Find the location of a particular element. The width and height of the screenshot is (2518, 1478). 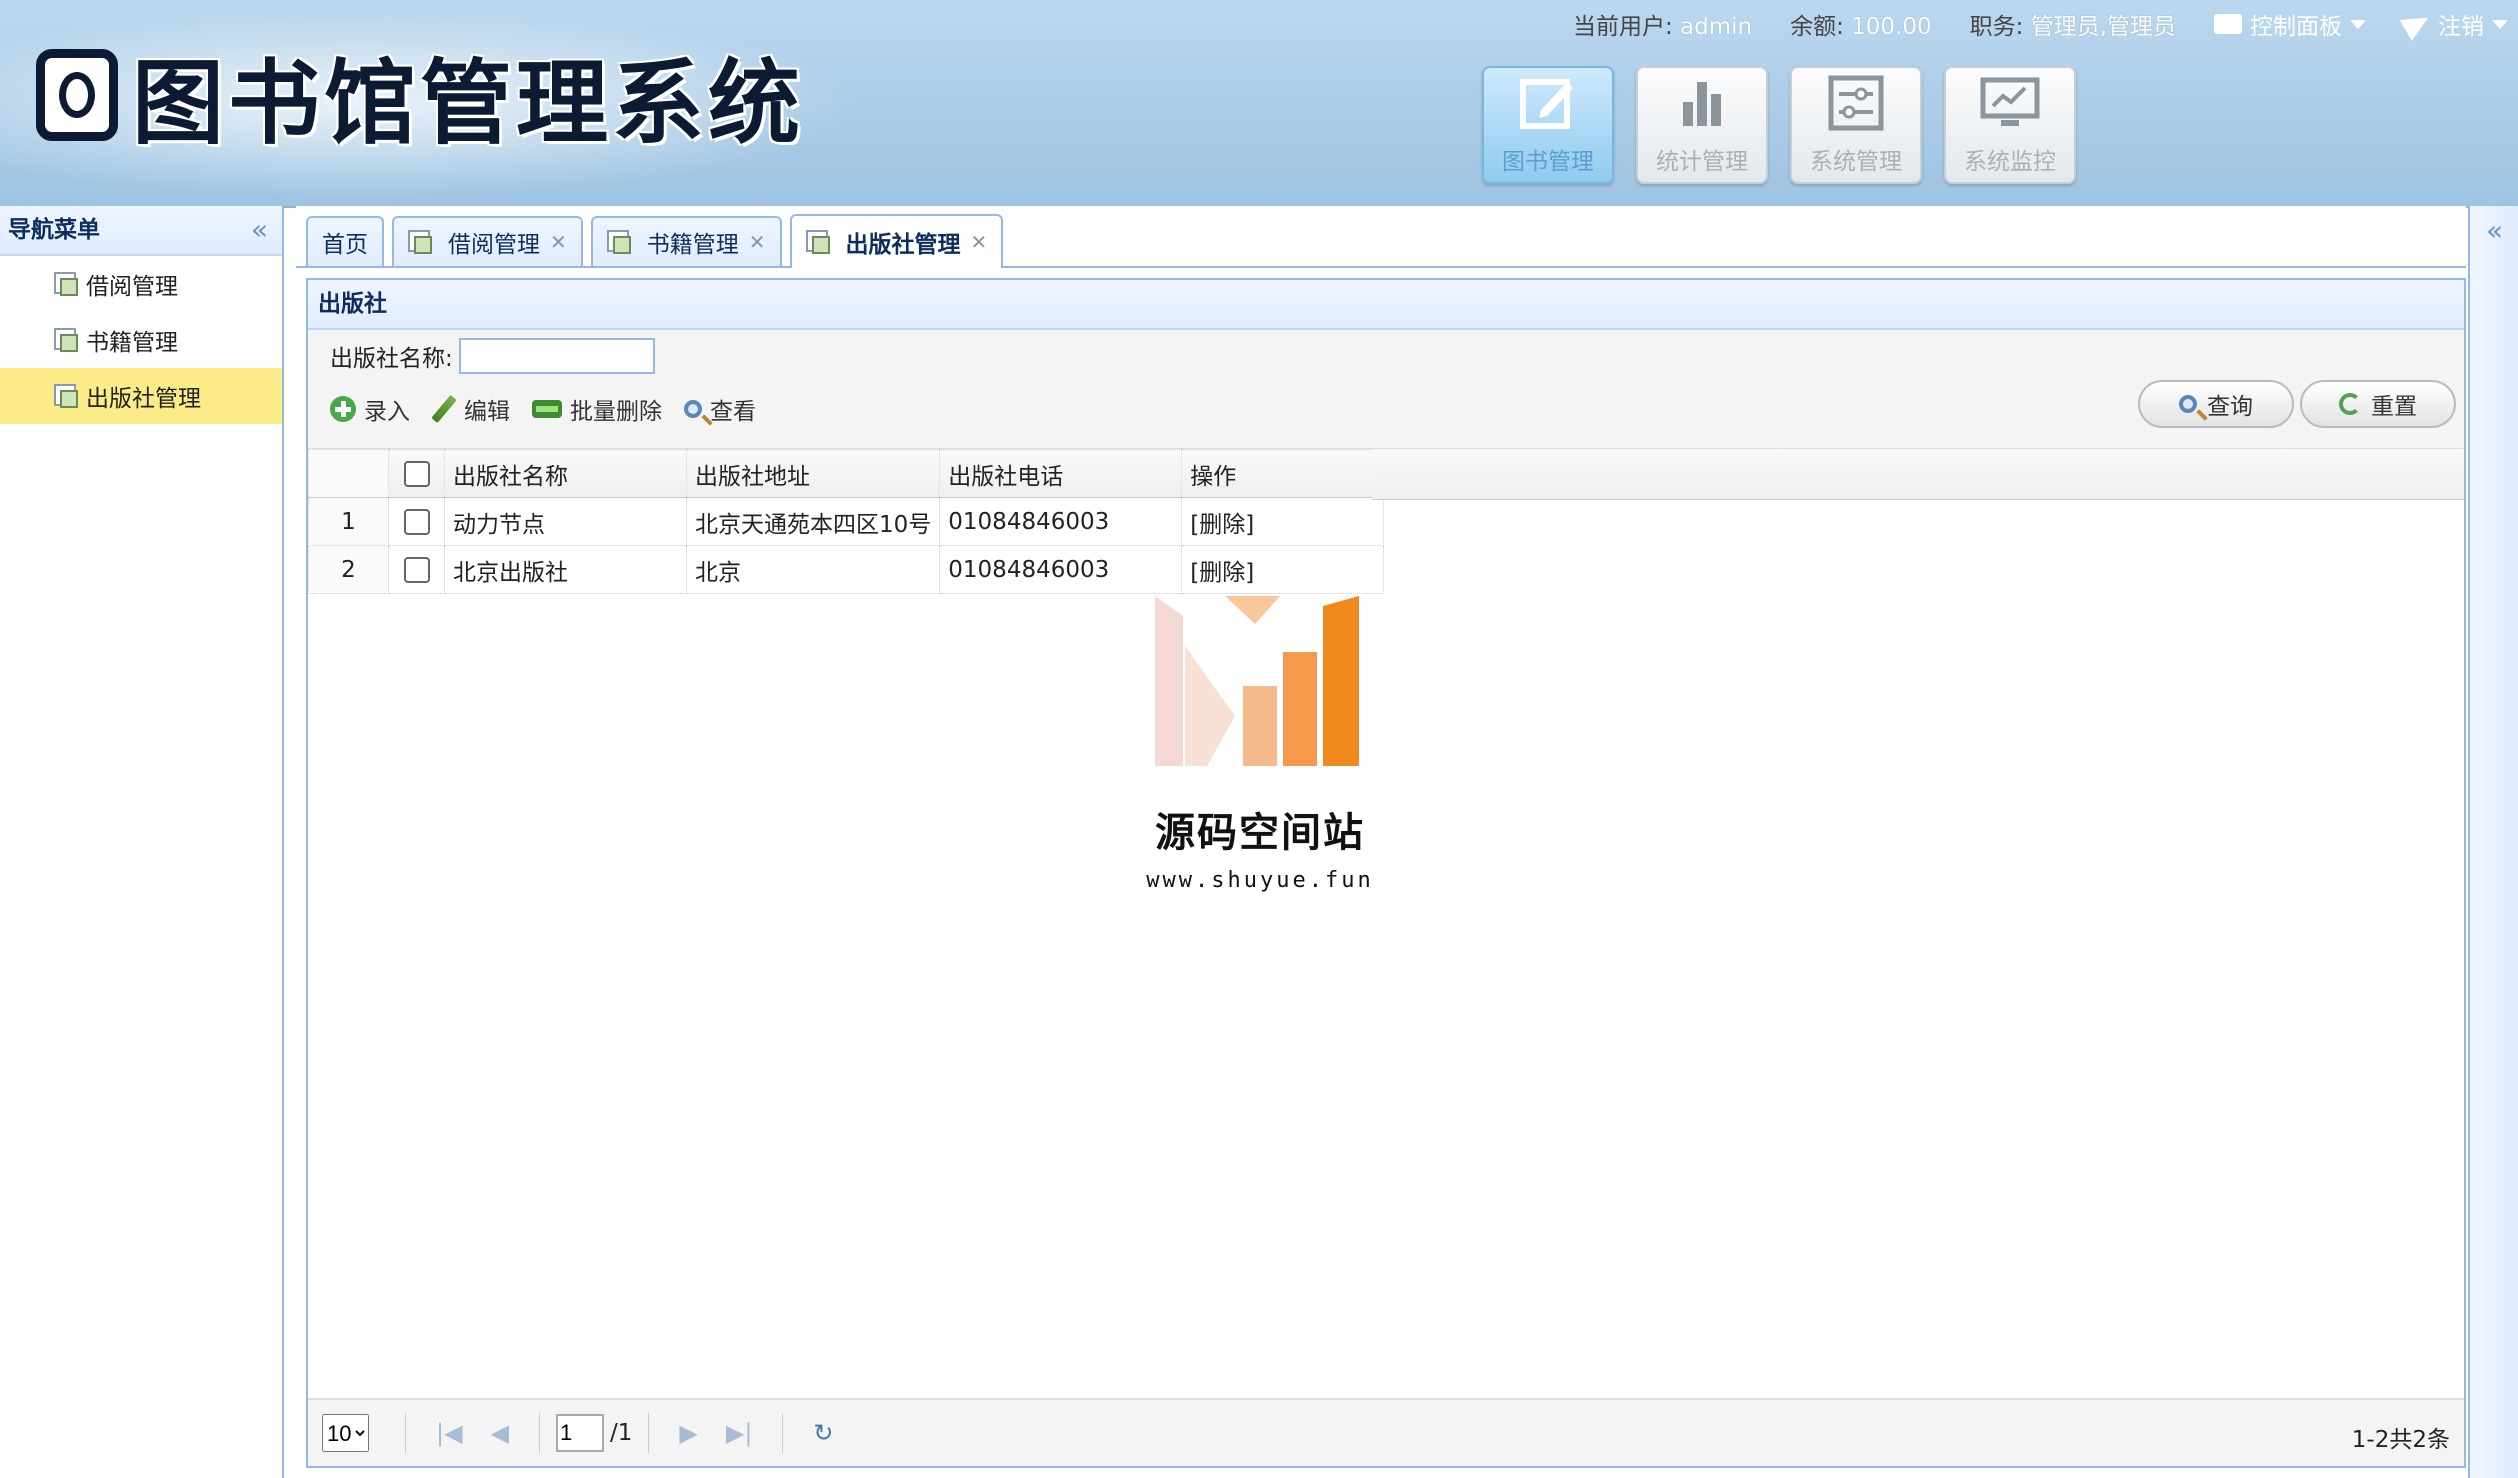

control-panel-menu: 控制面板 is located at coordinates (2290, 24).